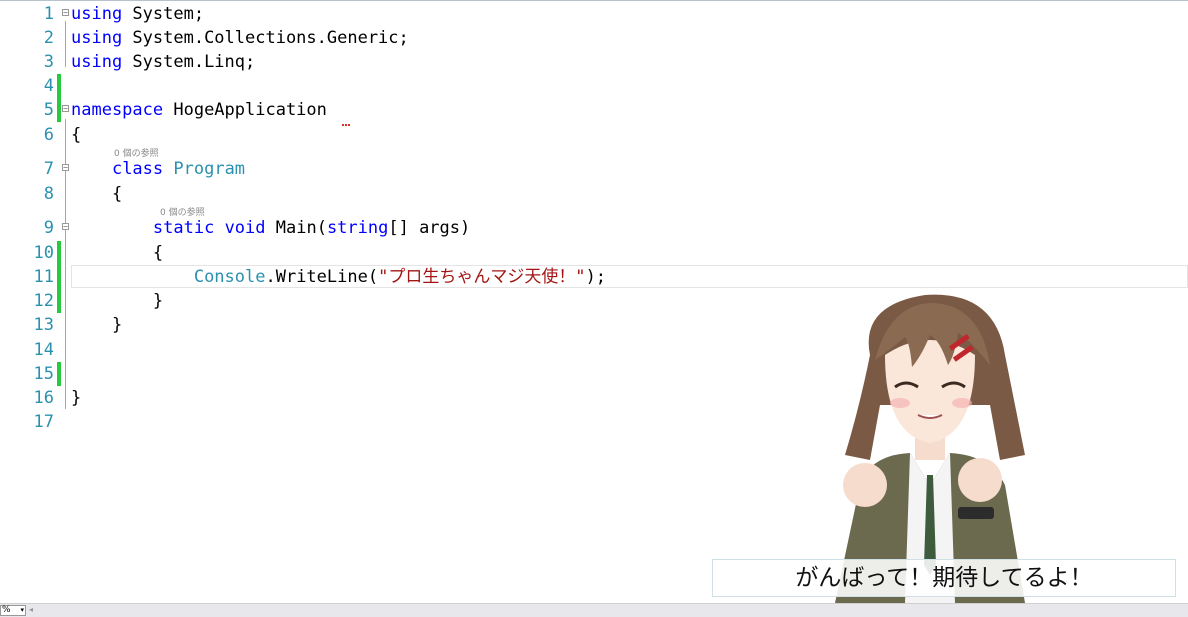  Describe the element at coordinates (311, 228) in the screenshot. I see `code-text: static void Main(string[] args)` at that location.